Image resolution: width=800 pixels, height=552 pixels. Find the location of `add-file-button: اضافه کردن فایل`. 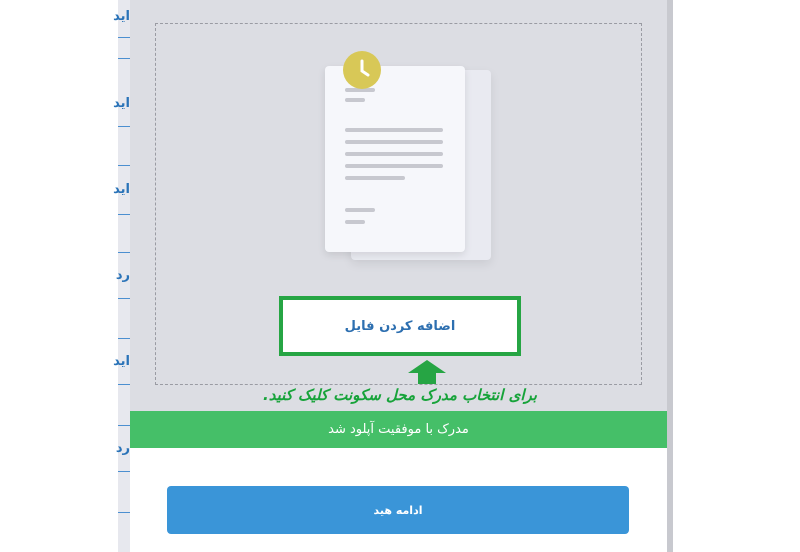

add-file-button: اضافه کردن فایل is located at coordinates (400, 326).